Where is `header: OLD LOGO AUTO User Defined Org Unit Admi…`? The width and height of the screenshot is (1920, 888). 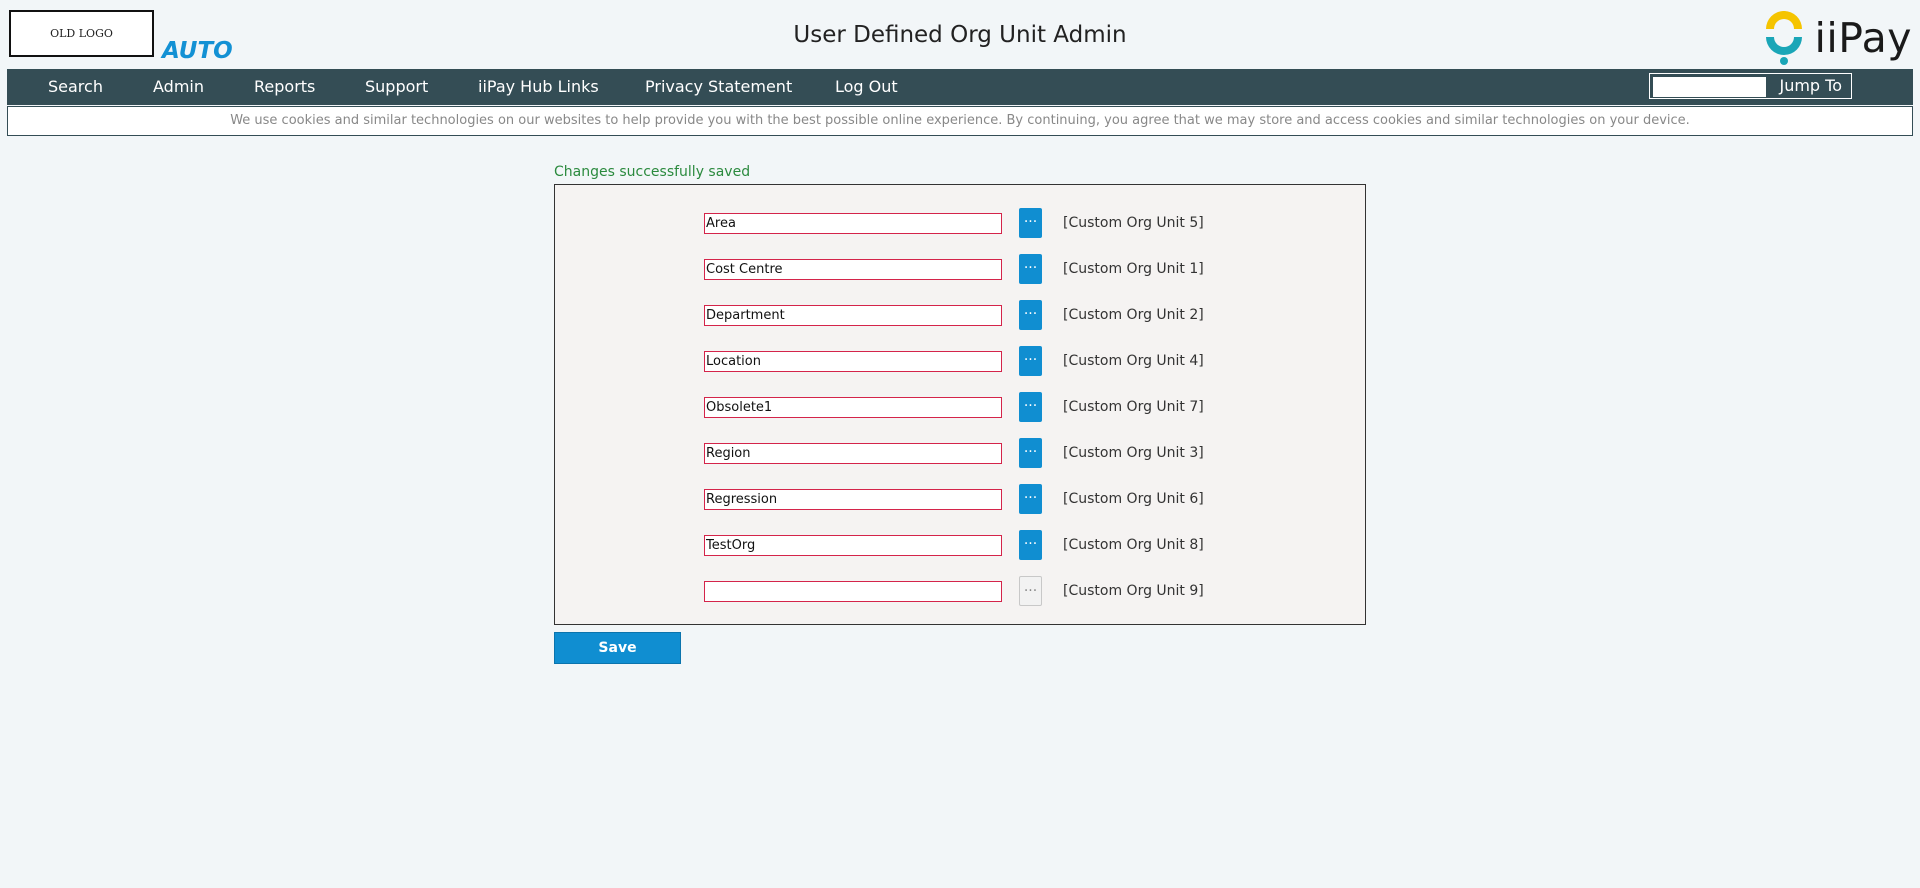 header: OLD LOGO AUTO User Defined Org Unit Admi… is located at coordinates (960, 34).